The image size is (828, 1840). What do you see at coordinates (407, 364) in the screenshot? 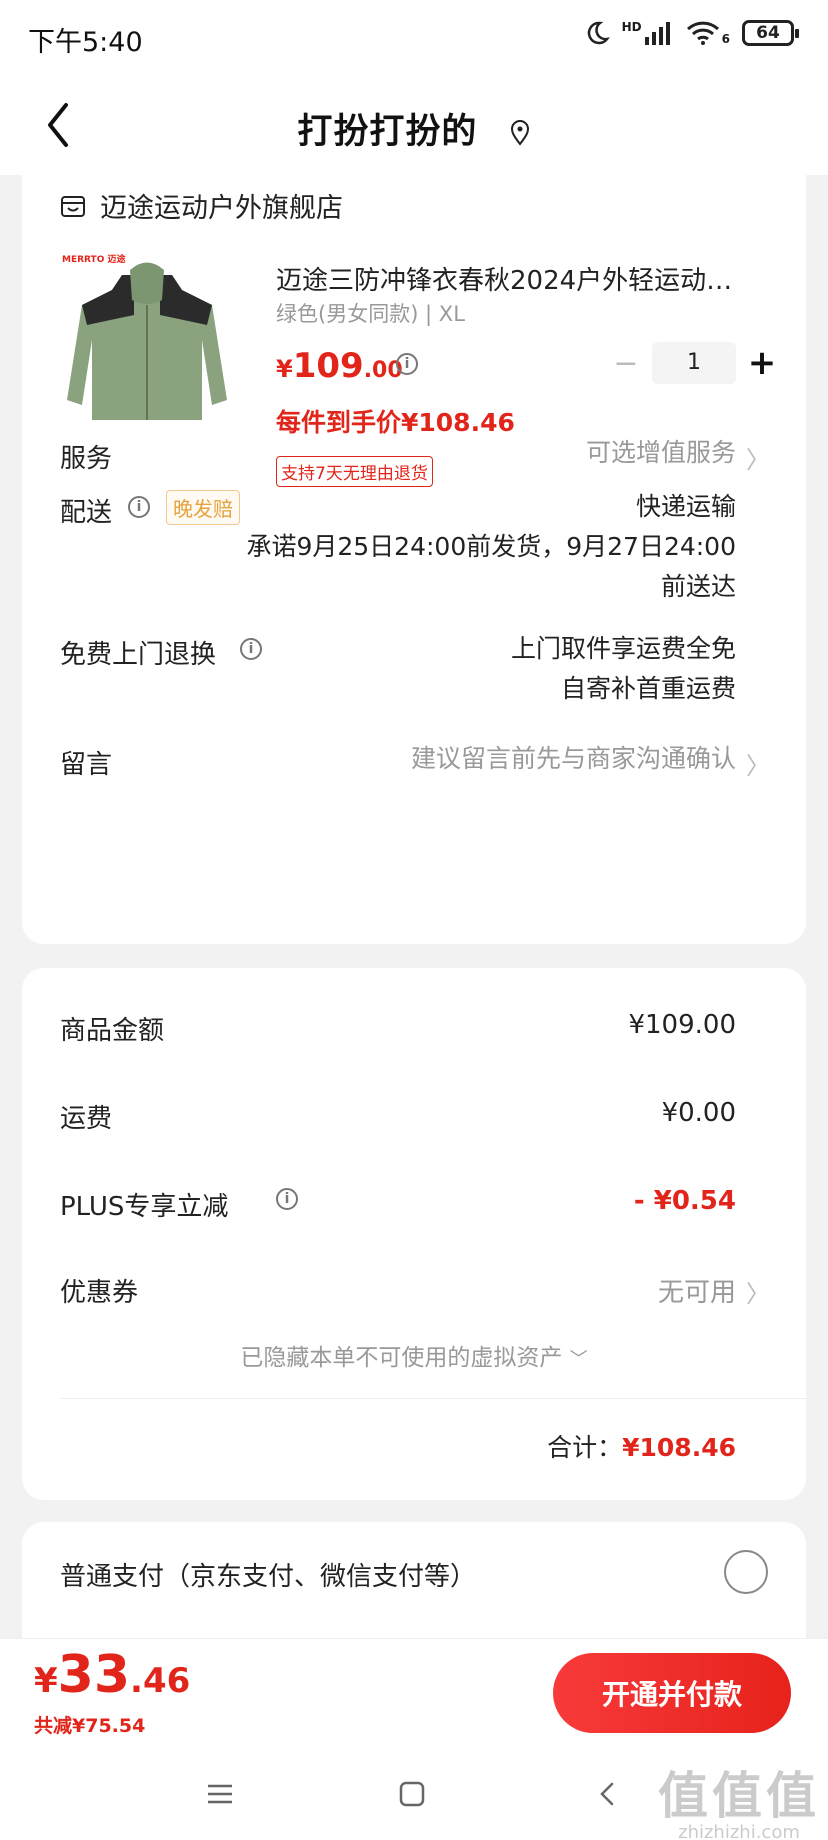
I see `price-info-icon: i` at bounding box center [407, 364].